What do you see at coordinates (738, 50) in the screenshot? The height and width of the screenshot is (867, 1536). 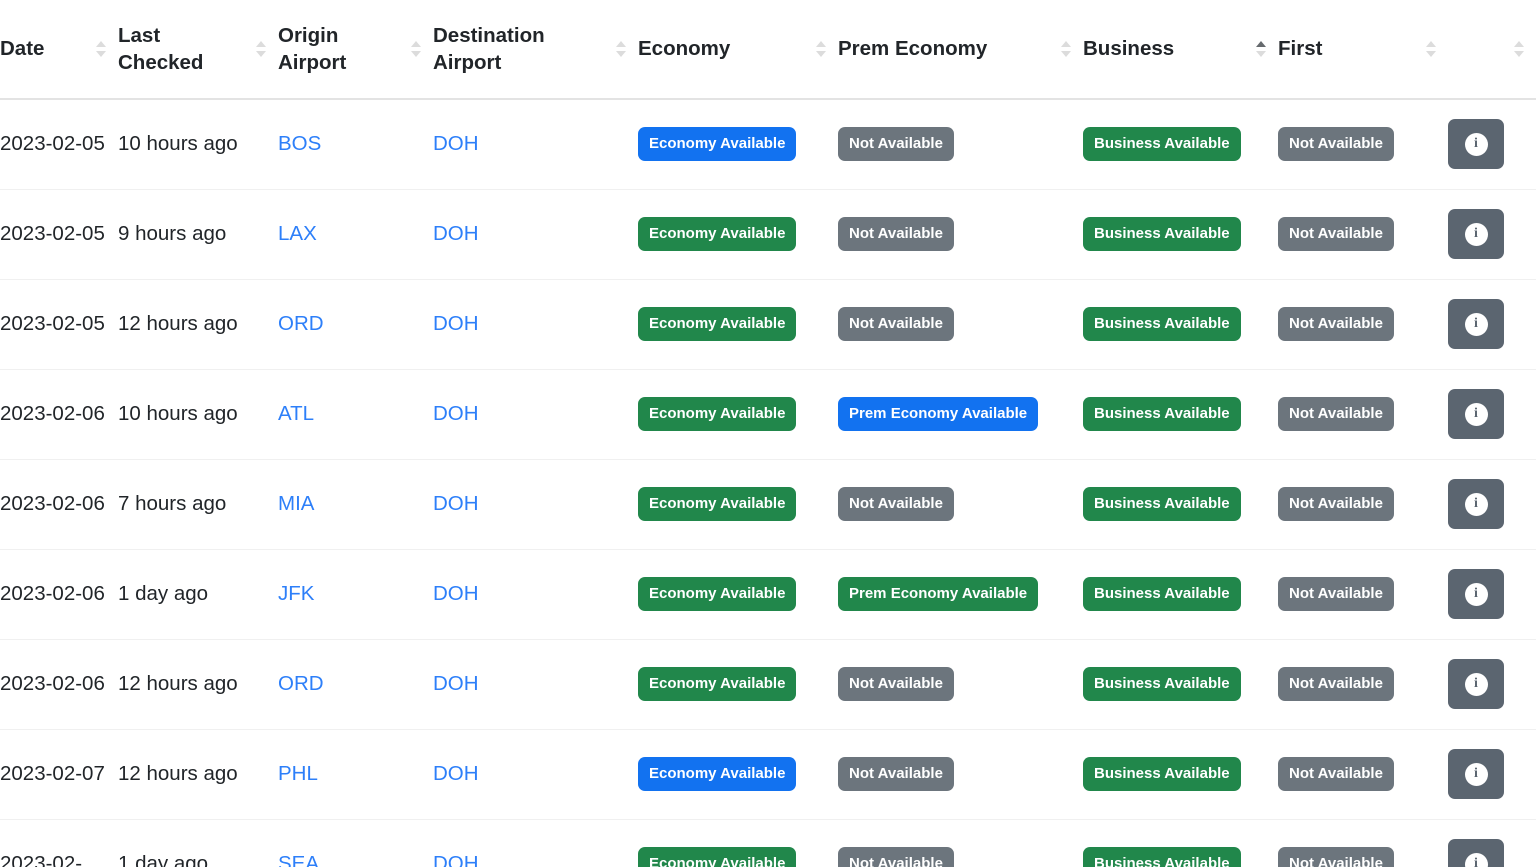 I see `column-header-economy: Economy` at bounding box center [738, 50].